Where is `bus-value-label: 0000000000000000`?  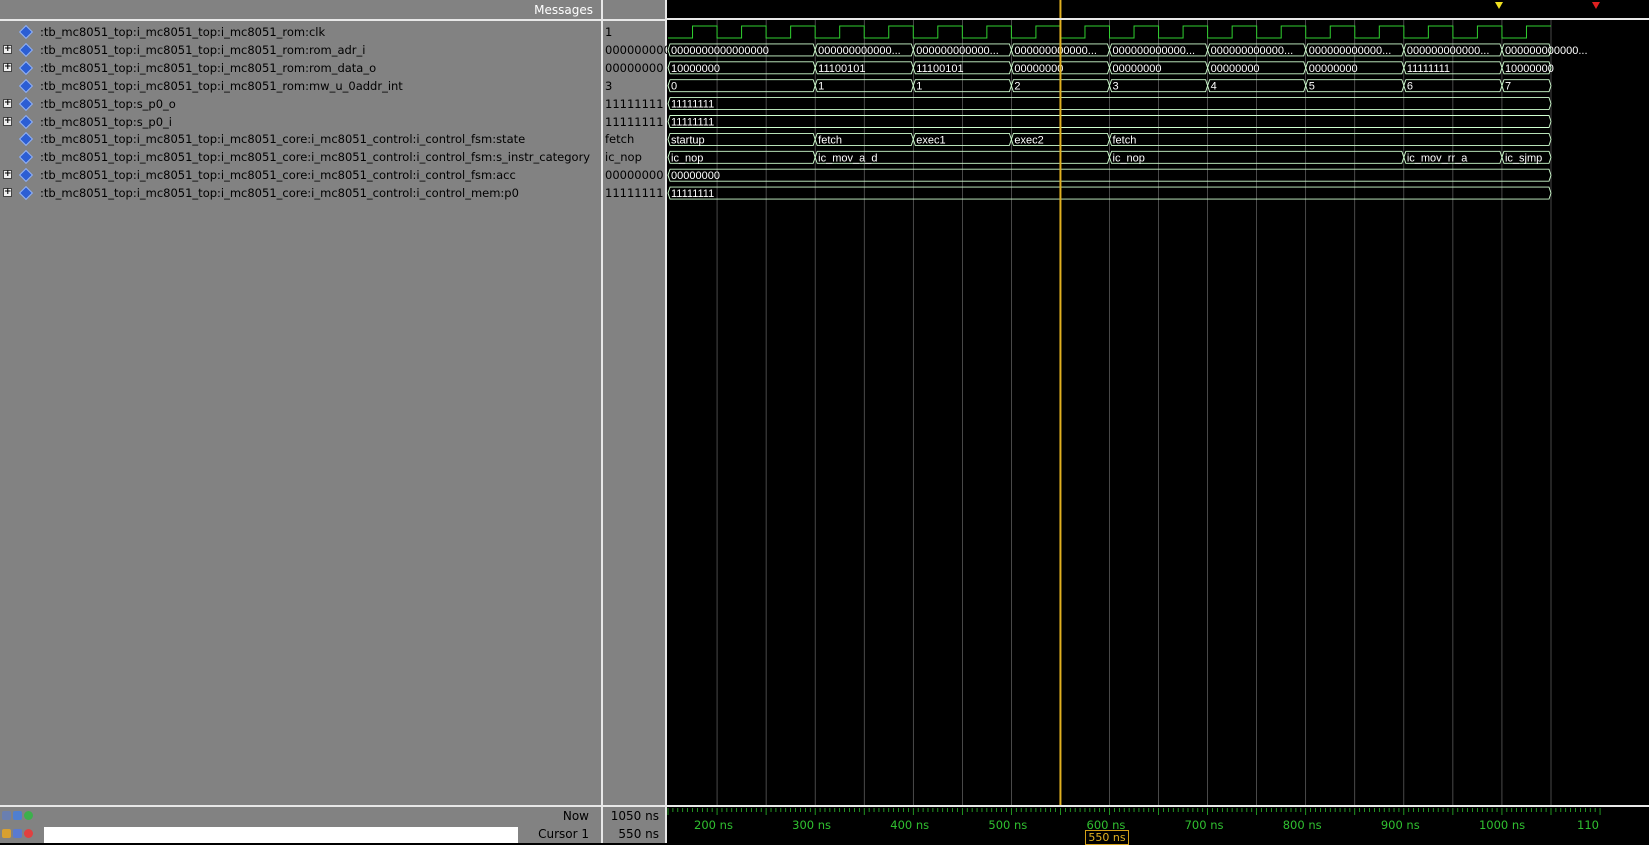
bus-value-label: 0000000000000000 is located at coordinates (720, 51).